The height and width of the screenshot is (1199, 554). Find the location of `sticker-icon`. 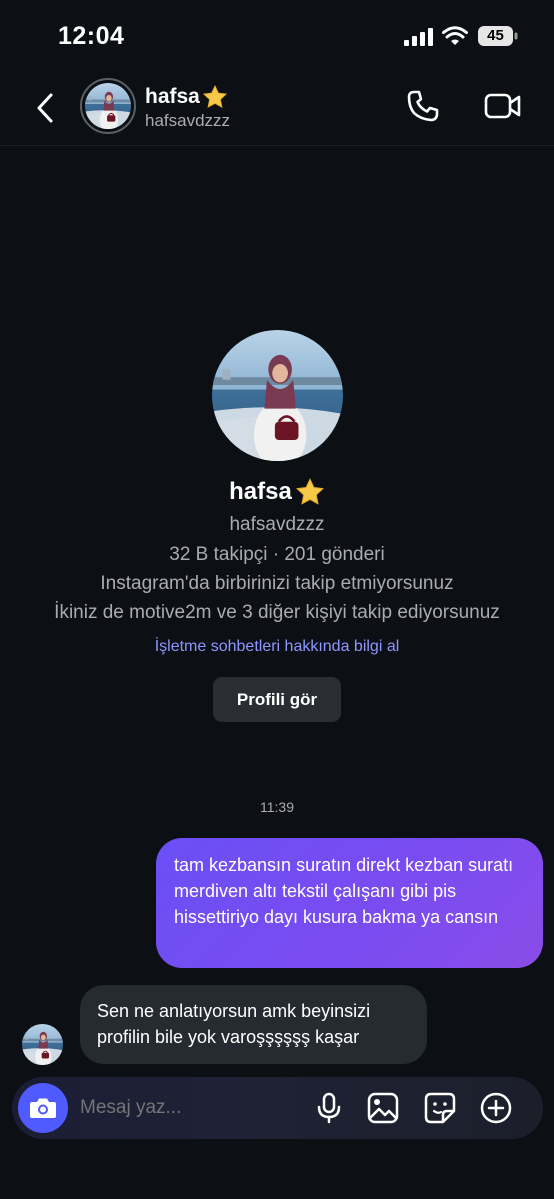

sticker-icon is located at coordinates (440, 1108).